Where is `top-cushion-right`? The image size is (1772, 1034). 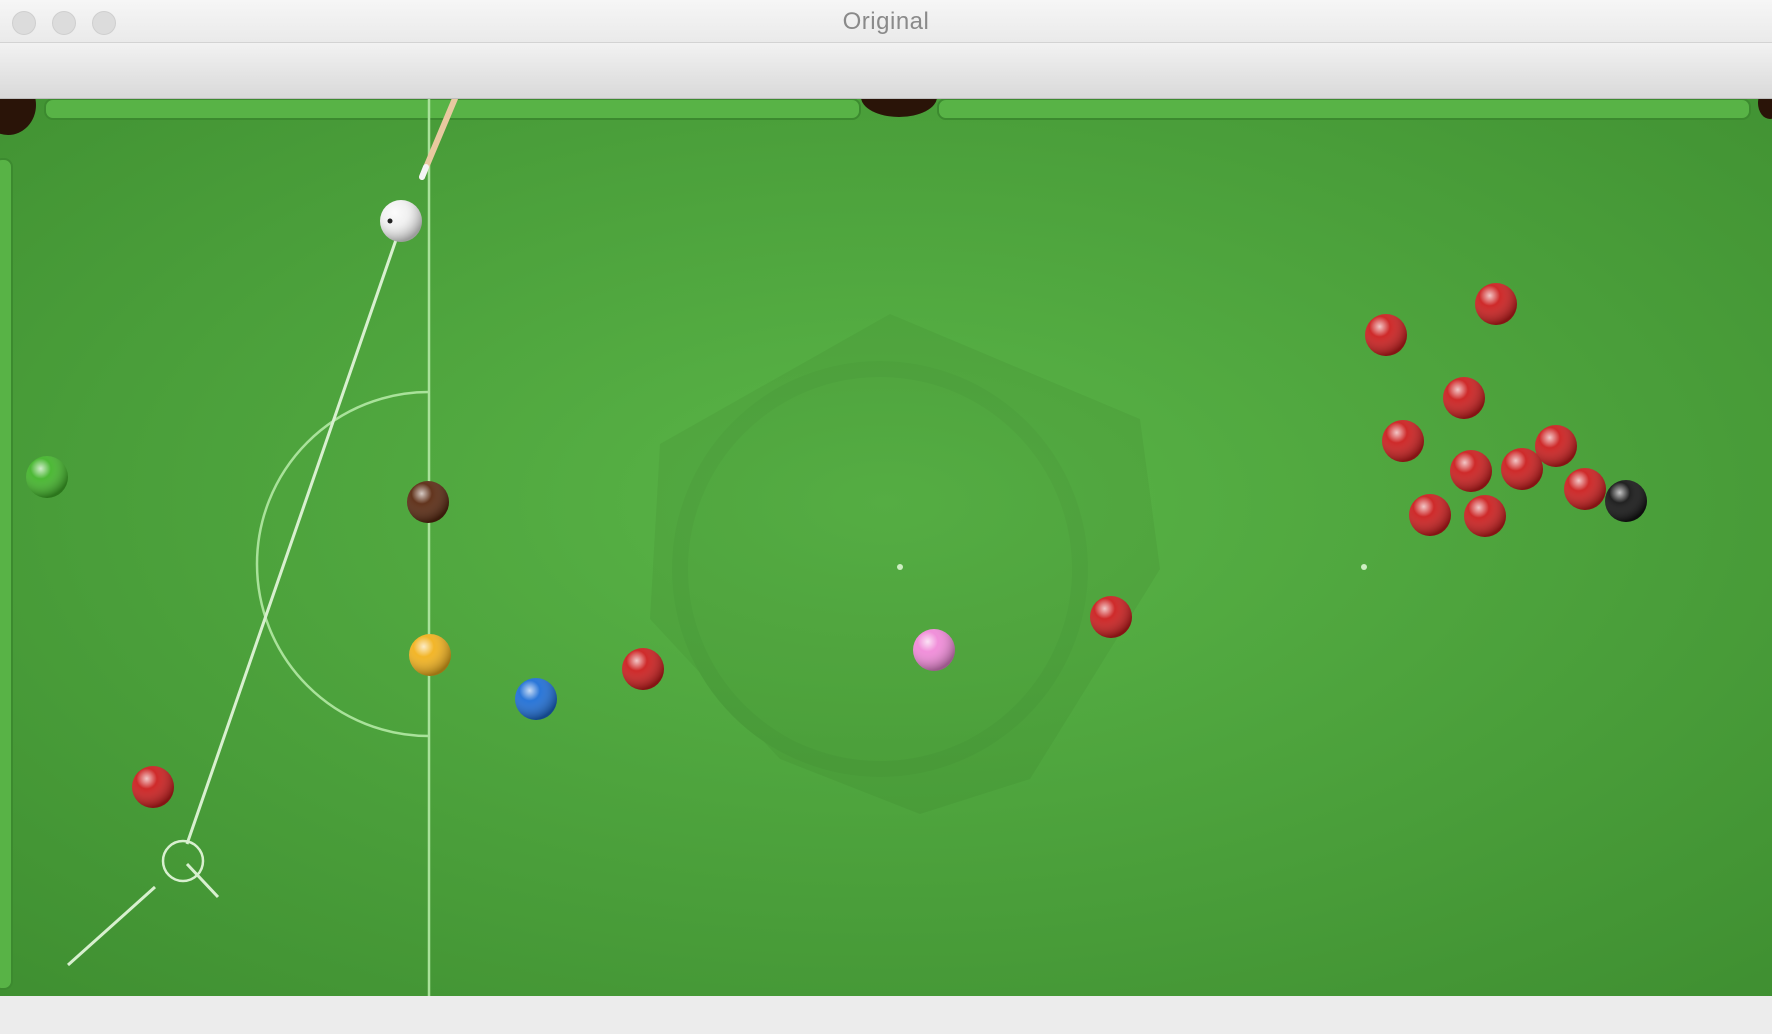 top-cushion-right is located at coordinates (1344, 109).